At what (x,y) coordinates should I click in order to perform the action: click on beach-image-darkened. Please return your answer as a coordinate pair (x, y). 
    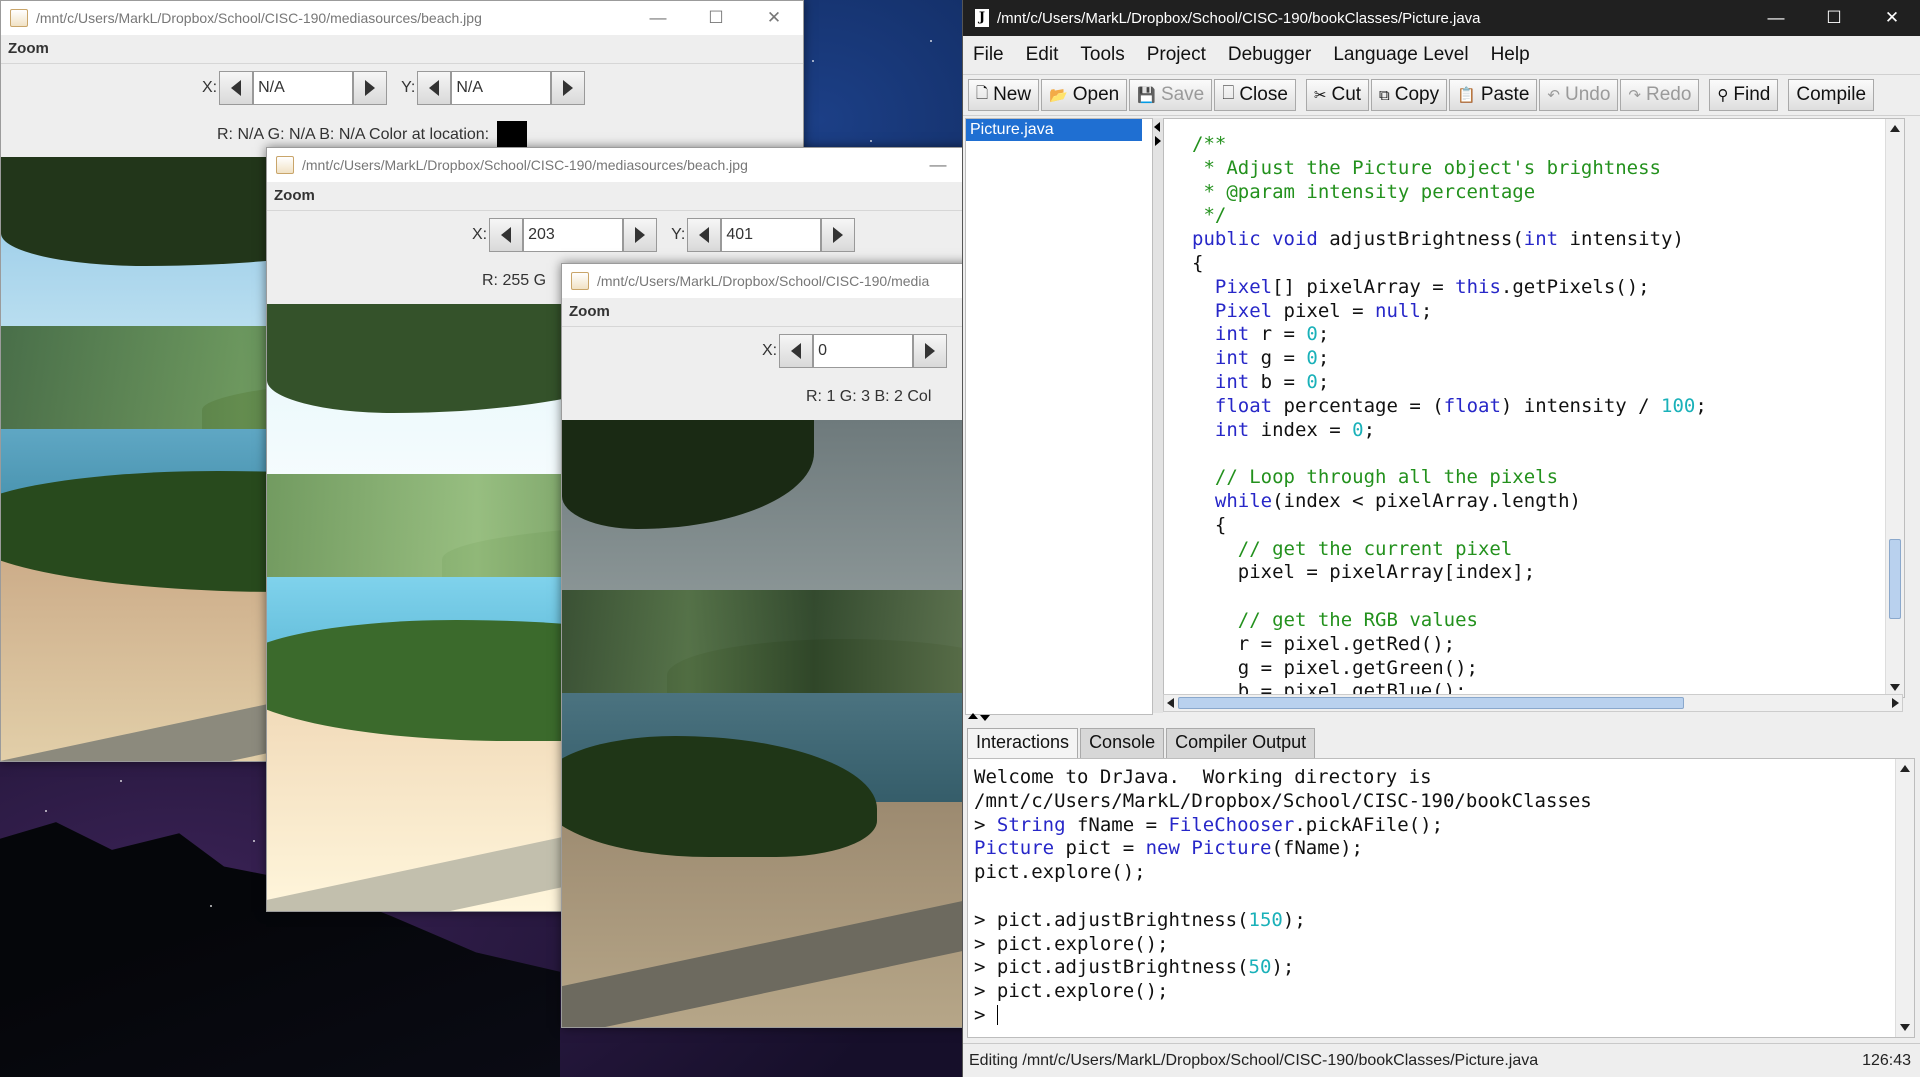
    Looking at the image, I should click on (772, 723).